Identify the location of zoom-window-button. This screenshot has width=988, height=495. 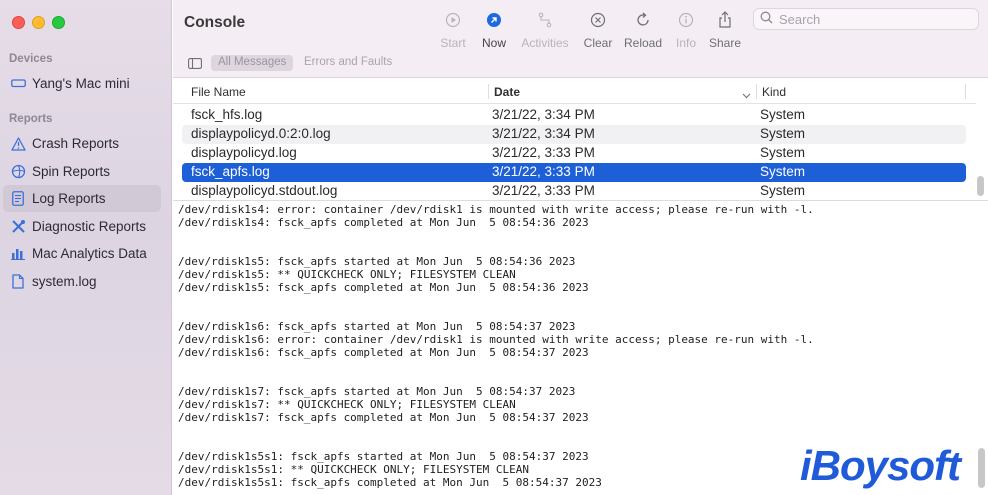
(58, 22).